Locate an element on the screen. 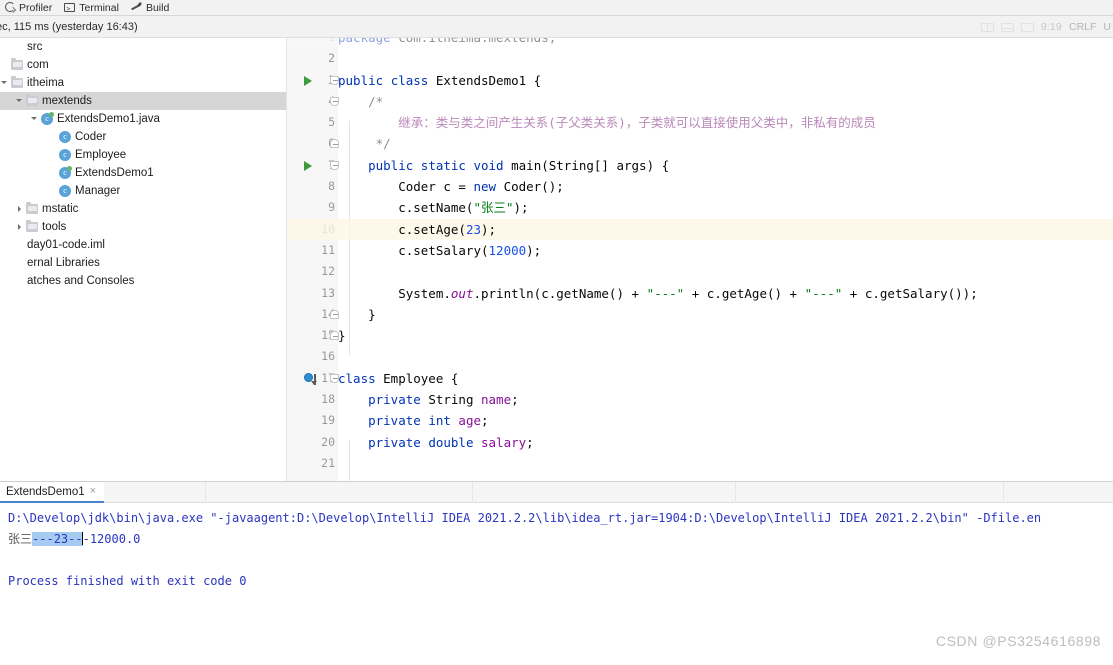 Image resolution: width=1113 pixels, height=665 pixels. layout-right-icon is located at coordinates (1027, 27).